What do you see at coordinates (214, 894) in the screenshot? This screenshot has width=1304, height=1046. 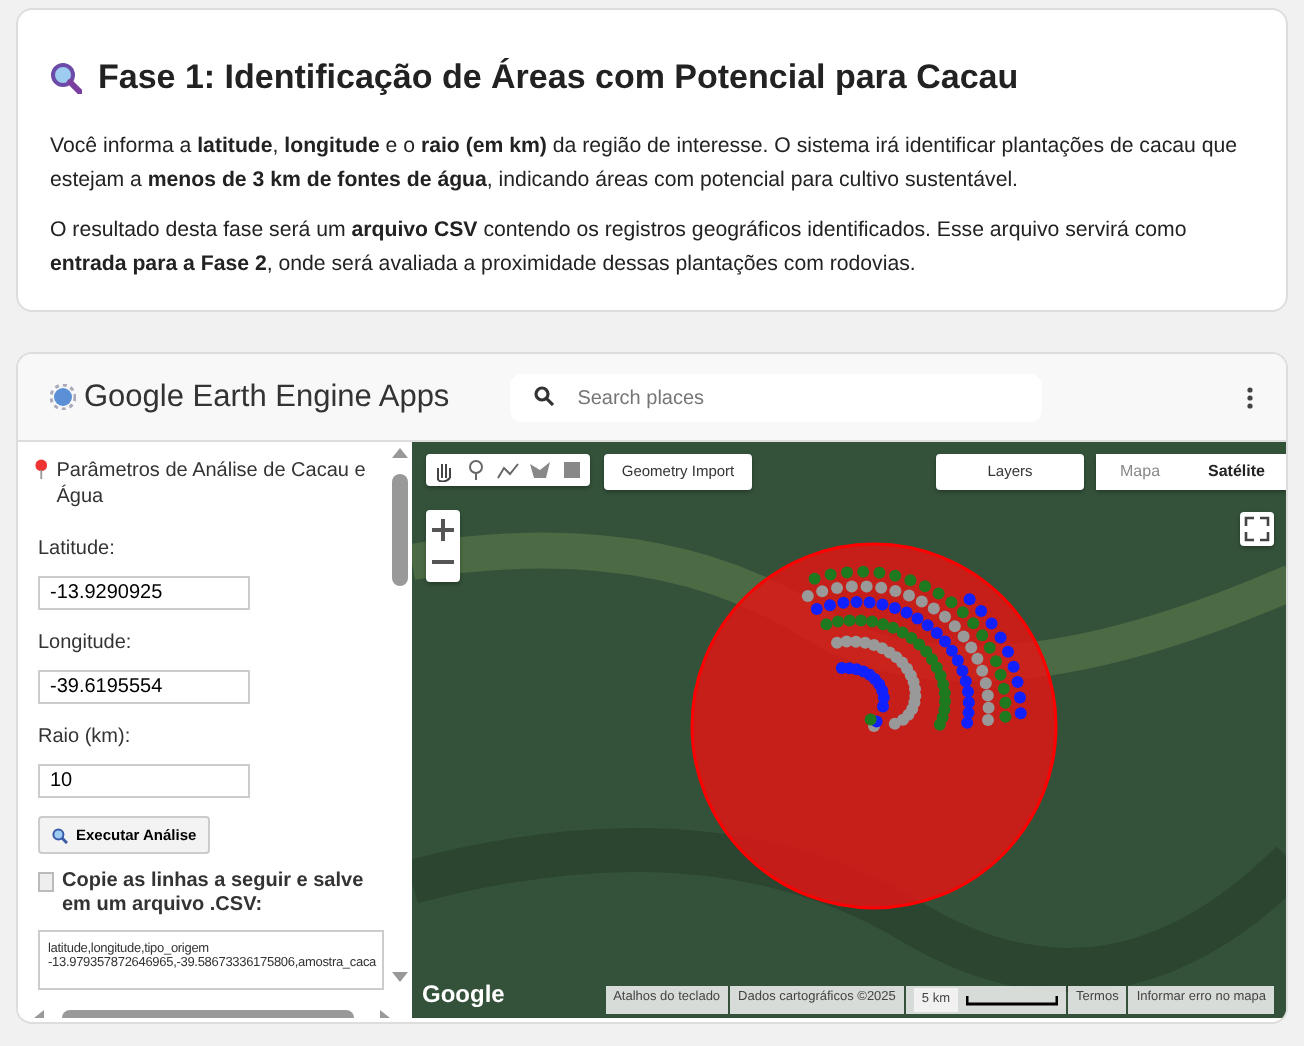 I see `csv-instructions: Copie as linhas a seguir e salve em um arquivo .CSV:` at bounding box center [214, 894].